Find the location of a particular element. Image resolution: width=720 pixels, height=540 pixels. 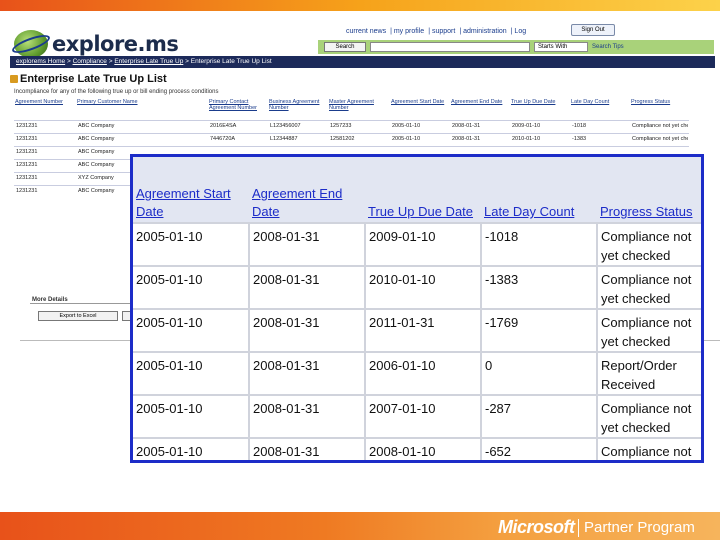

due-date-cell: 2011-01-31 is located at coordinates (423, 330).